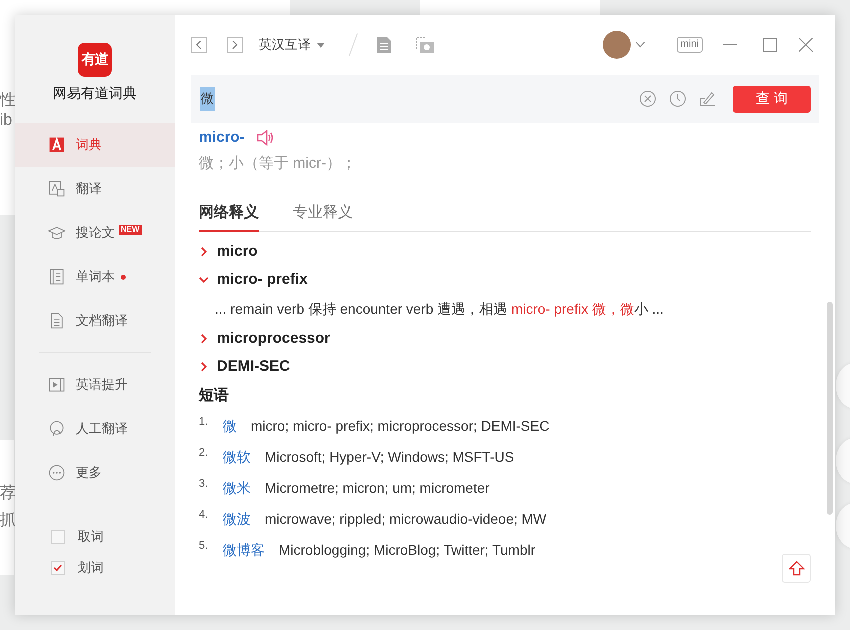 This screenshot has width=850, height=630. I want to click on caret-icon, so click(321, 45).